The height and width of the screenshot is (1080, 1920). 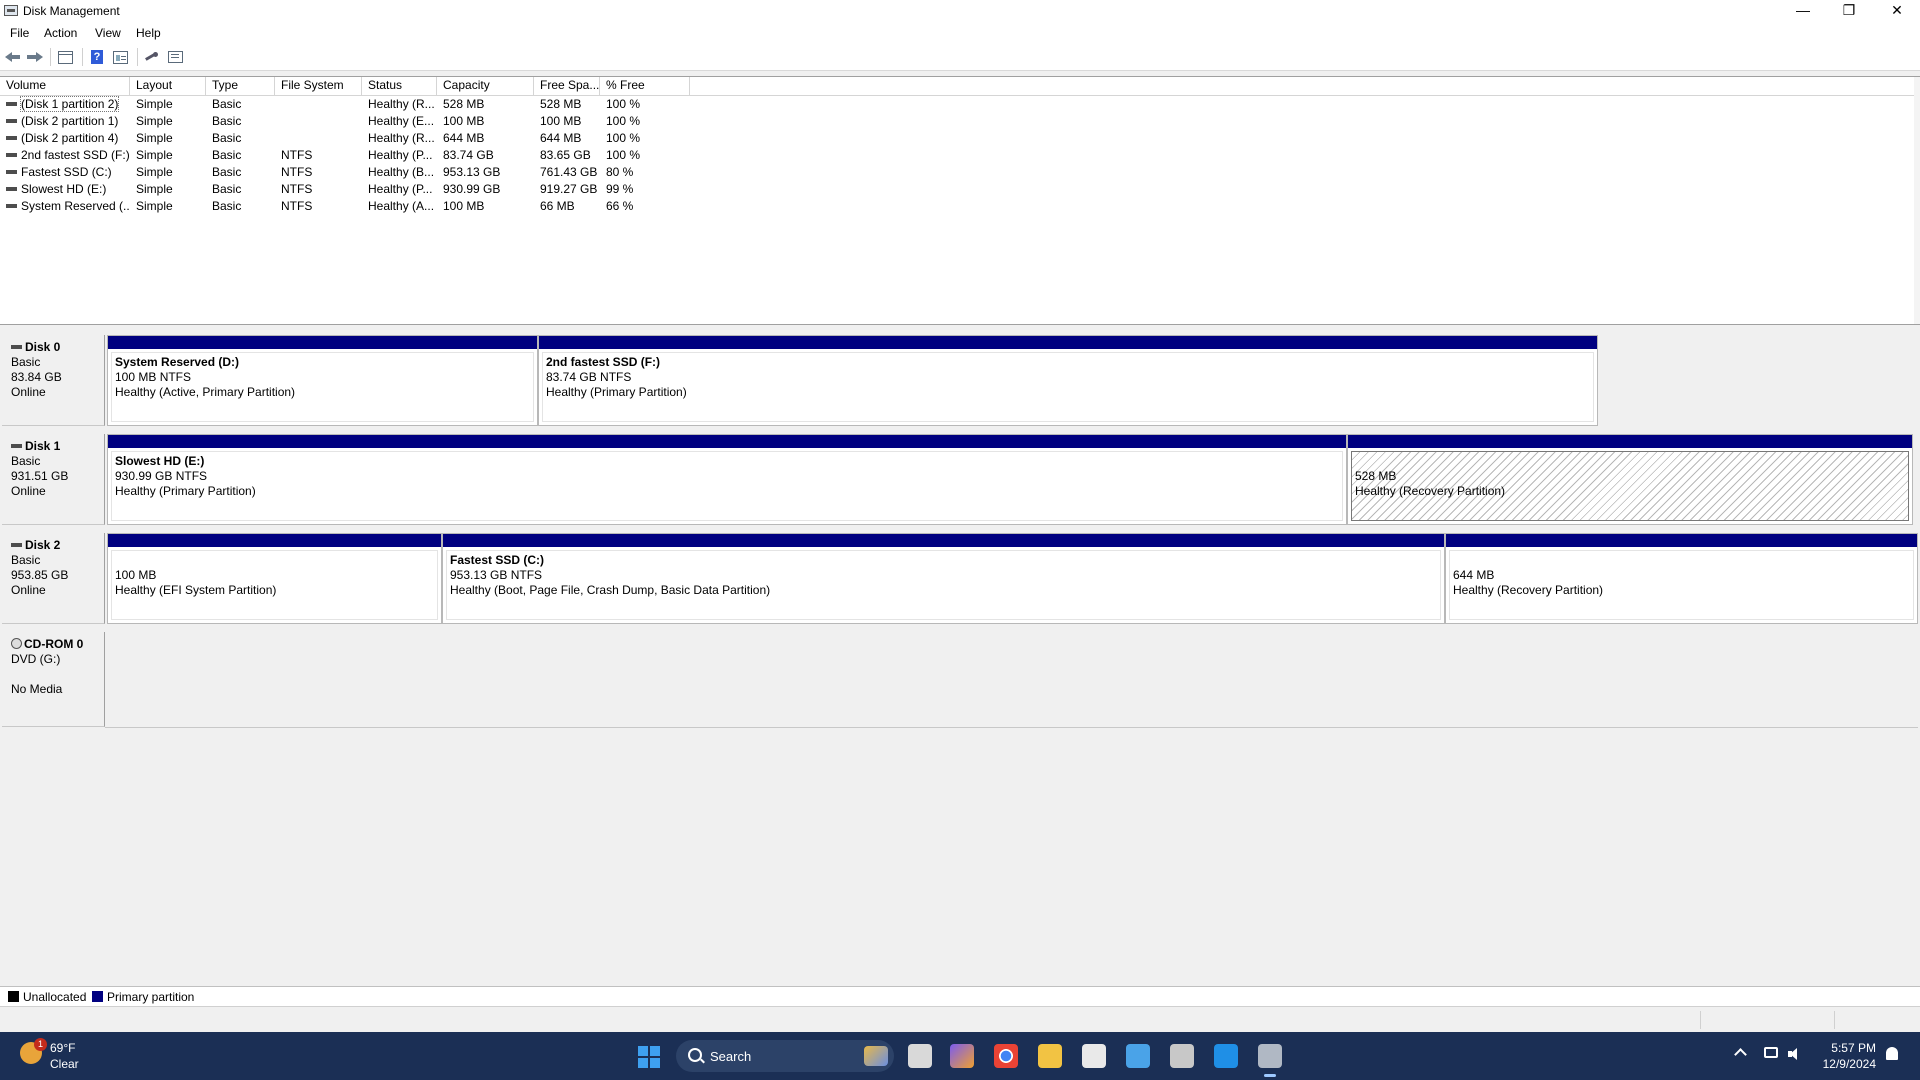 I want to click on column-volume: Volume, so click(x=65, y=86).